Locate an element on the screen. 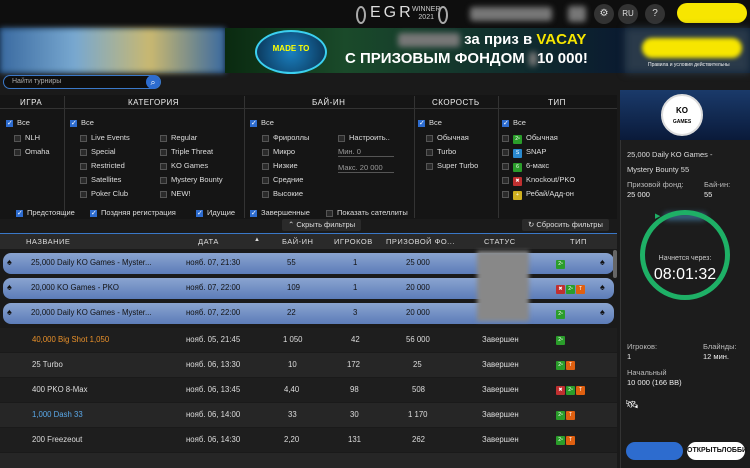 The width and height of the screenshot is (750, 468). running-checkbox: ✓ Идущие is located at coordinates (215, 212).